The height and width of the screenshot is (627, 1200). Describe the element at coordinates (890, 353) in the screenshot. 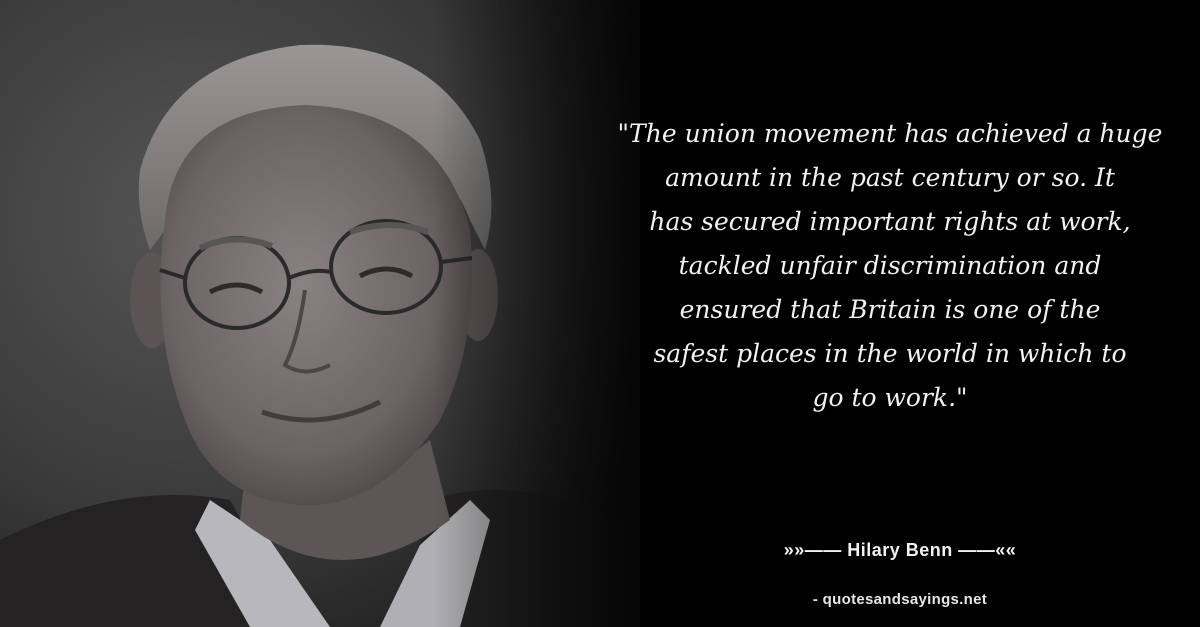

I see `quote-line: safest places in the world in which to` at that location.